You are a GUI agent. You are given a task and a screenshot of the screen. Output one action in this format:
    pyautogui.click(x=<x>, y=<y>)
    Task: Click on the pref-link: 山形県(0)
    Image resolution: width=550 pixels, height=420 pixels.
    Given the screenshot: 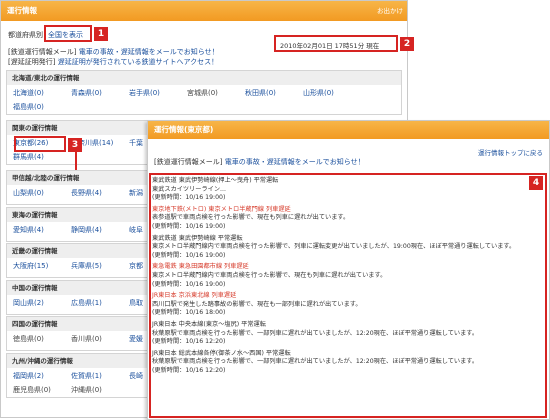 What is the action you would take?
    pyautogui.click(x=332, y=93)
    